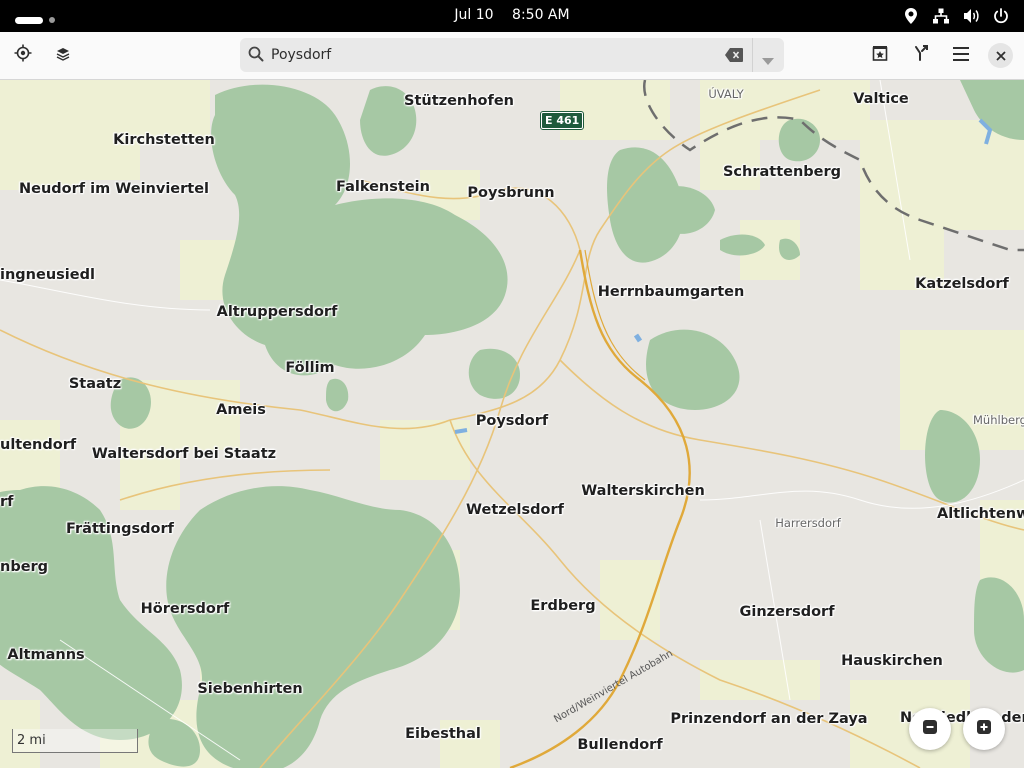 The width and height of the screenshot is (1024, 768). Describe the element at coordinates (164, 140) in the screenshot. I see `place-label: Kirchstetten` at that location.